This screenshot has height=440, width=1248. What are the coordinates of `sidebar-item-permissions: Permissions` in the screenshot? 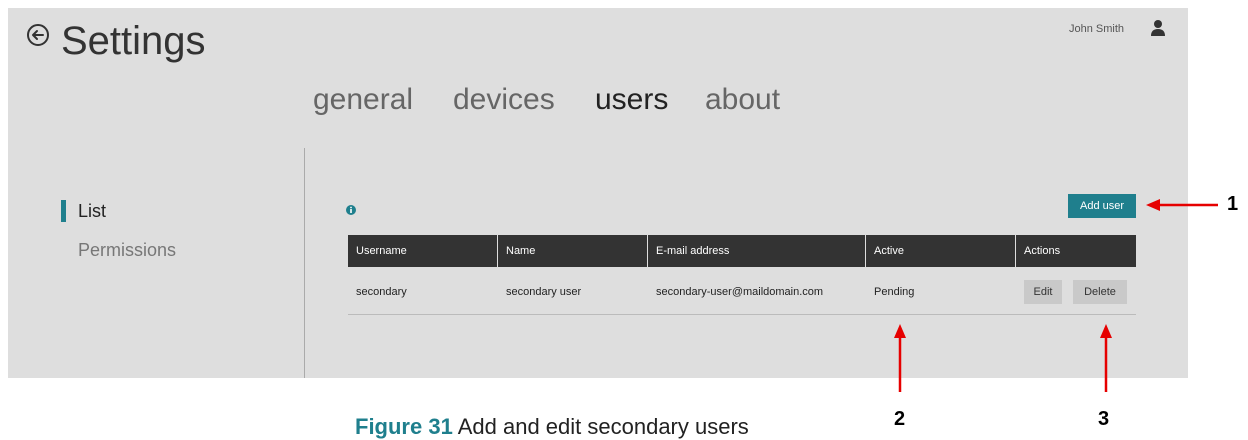 It's located at (127, 250).